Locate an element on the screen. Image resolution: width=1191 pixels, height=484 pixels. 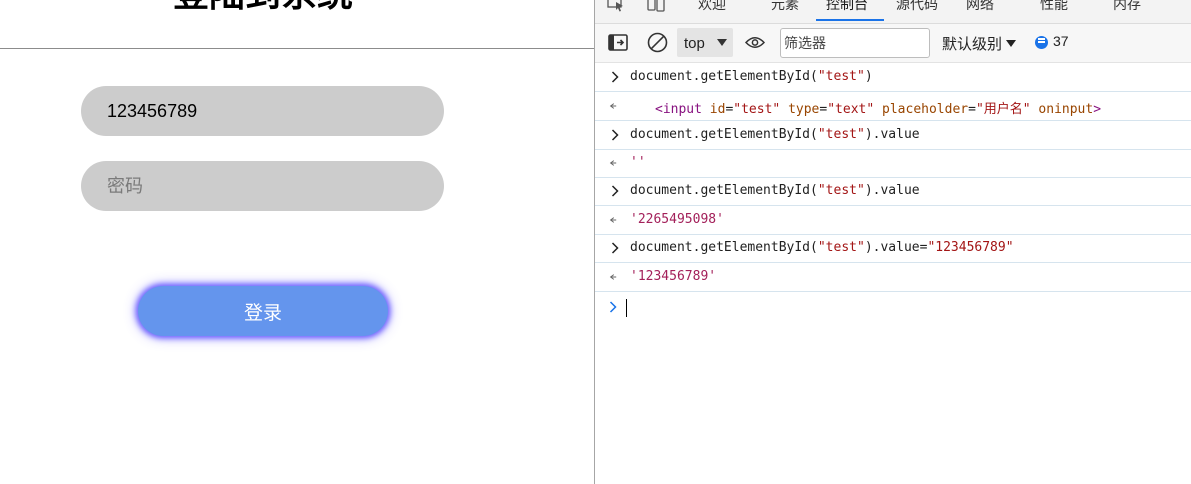
password-input is located at coordinates (262, 186).